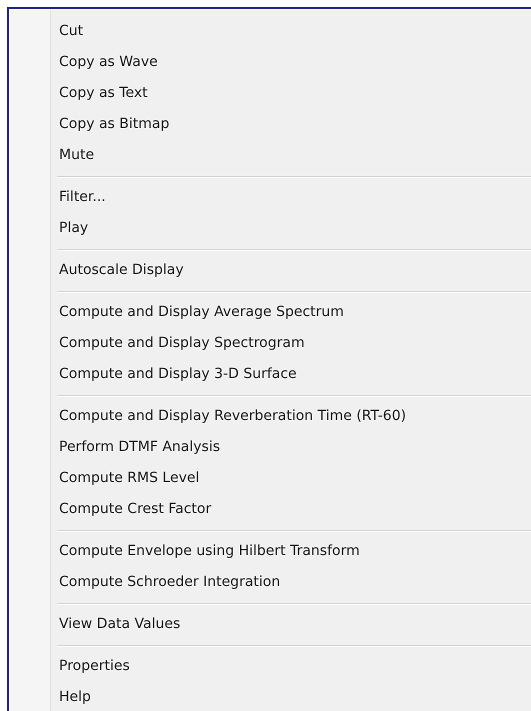 Image resolution: width=531 pixels, height=711 pixels. I want to click on menu-item: Compute and Display Reverberation Time (RT-60), so click(207, 416).